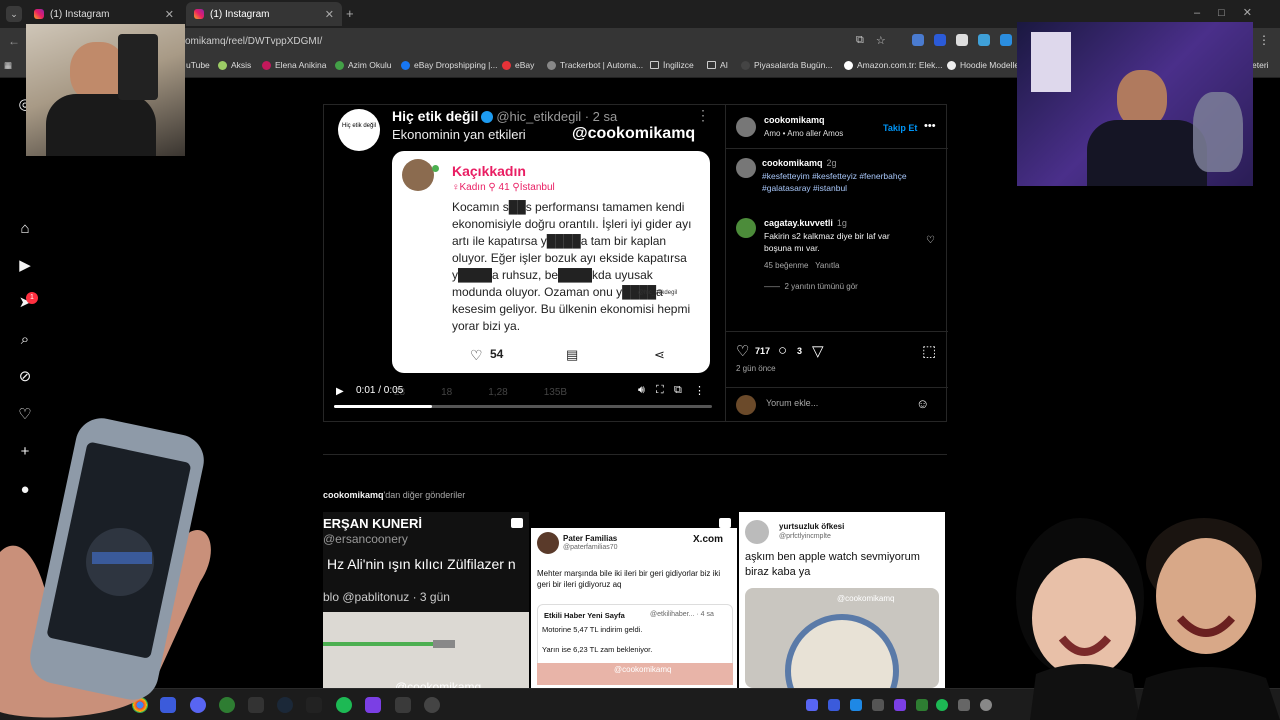 The width and height of the screenshot is (1280, 720). I want to click on tab-instagram-2: (1) Instagram ✕, so click(264, 14).